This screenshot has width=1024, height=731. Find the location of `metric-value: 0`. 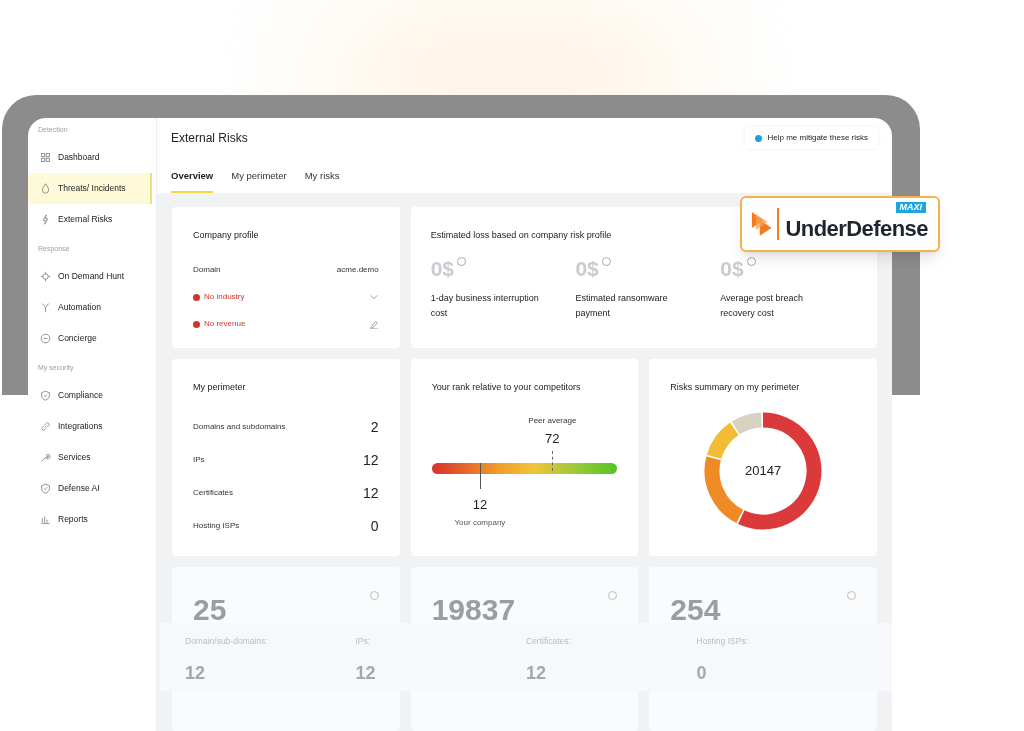

metric-value: 0 is located at coordinates (374, 526).